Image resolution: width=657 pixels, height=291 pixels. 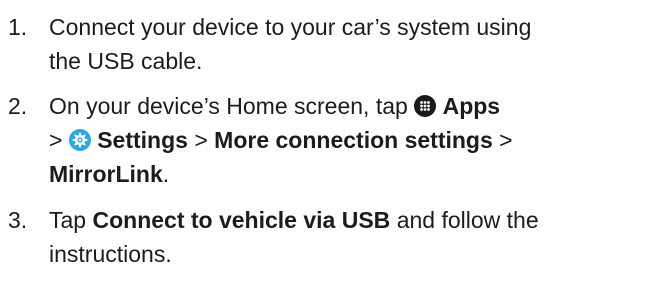 What do you see at coordinates (166, 174) in the screenshot?
I see `step-2-end-period: .` at bounding box center [166, 174].